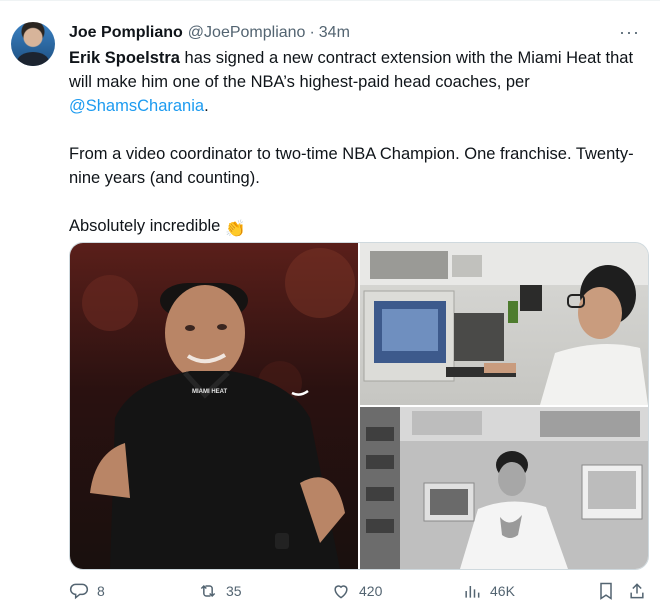 Image resolution: width=660 pixels, height=611 pixels. Describe the element at coordinates (234, 591) in the screenshot. I see `retweet-count: 35` at that location.